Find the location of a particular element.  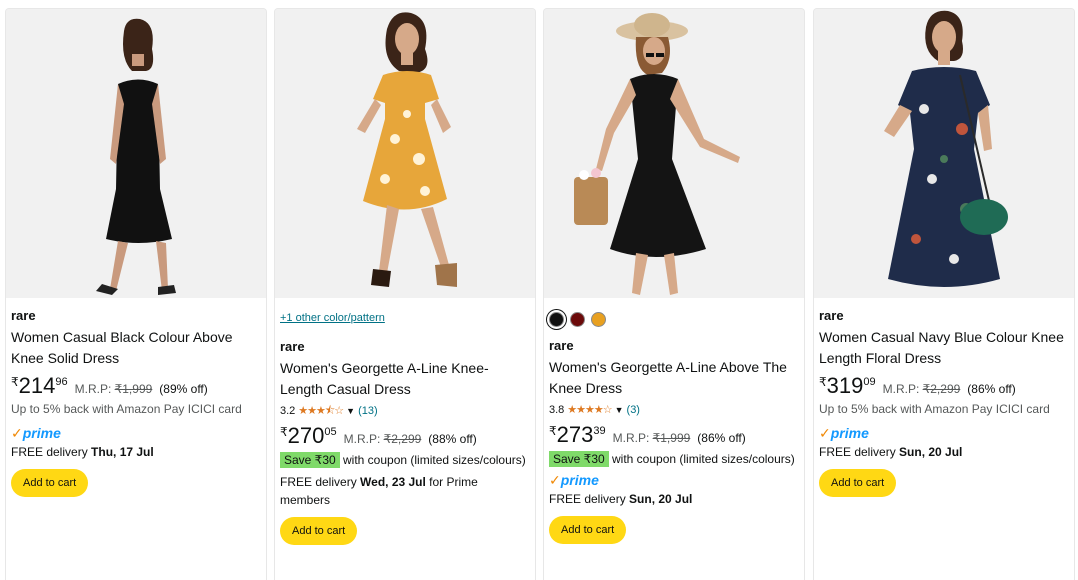

star-rating-icon: ★★★★☆ is located at coordinates (589, 410).